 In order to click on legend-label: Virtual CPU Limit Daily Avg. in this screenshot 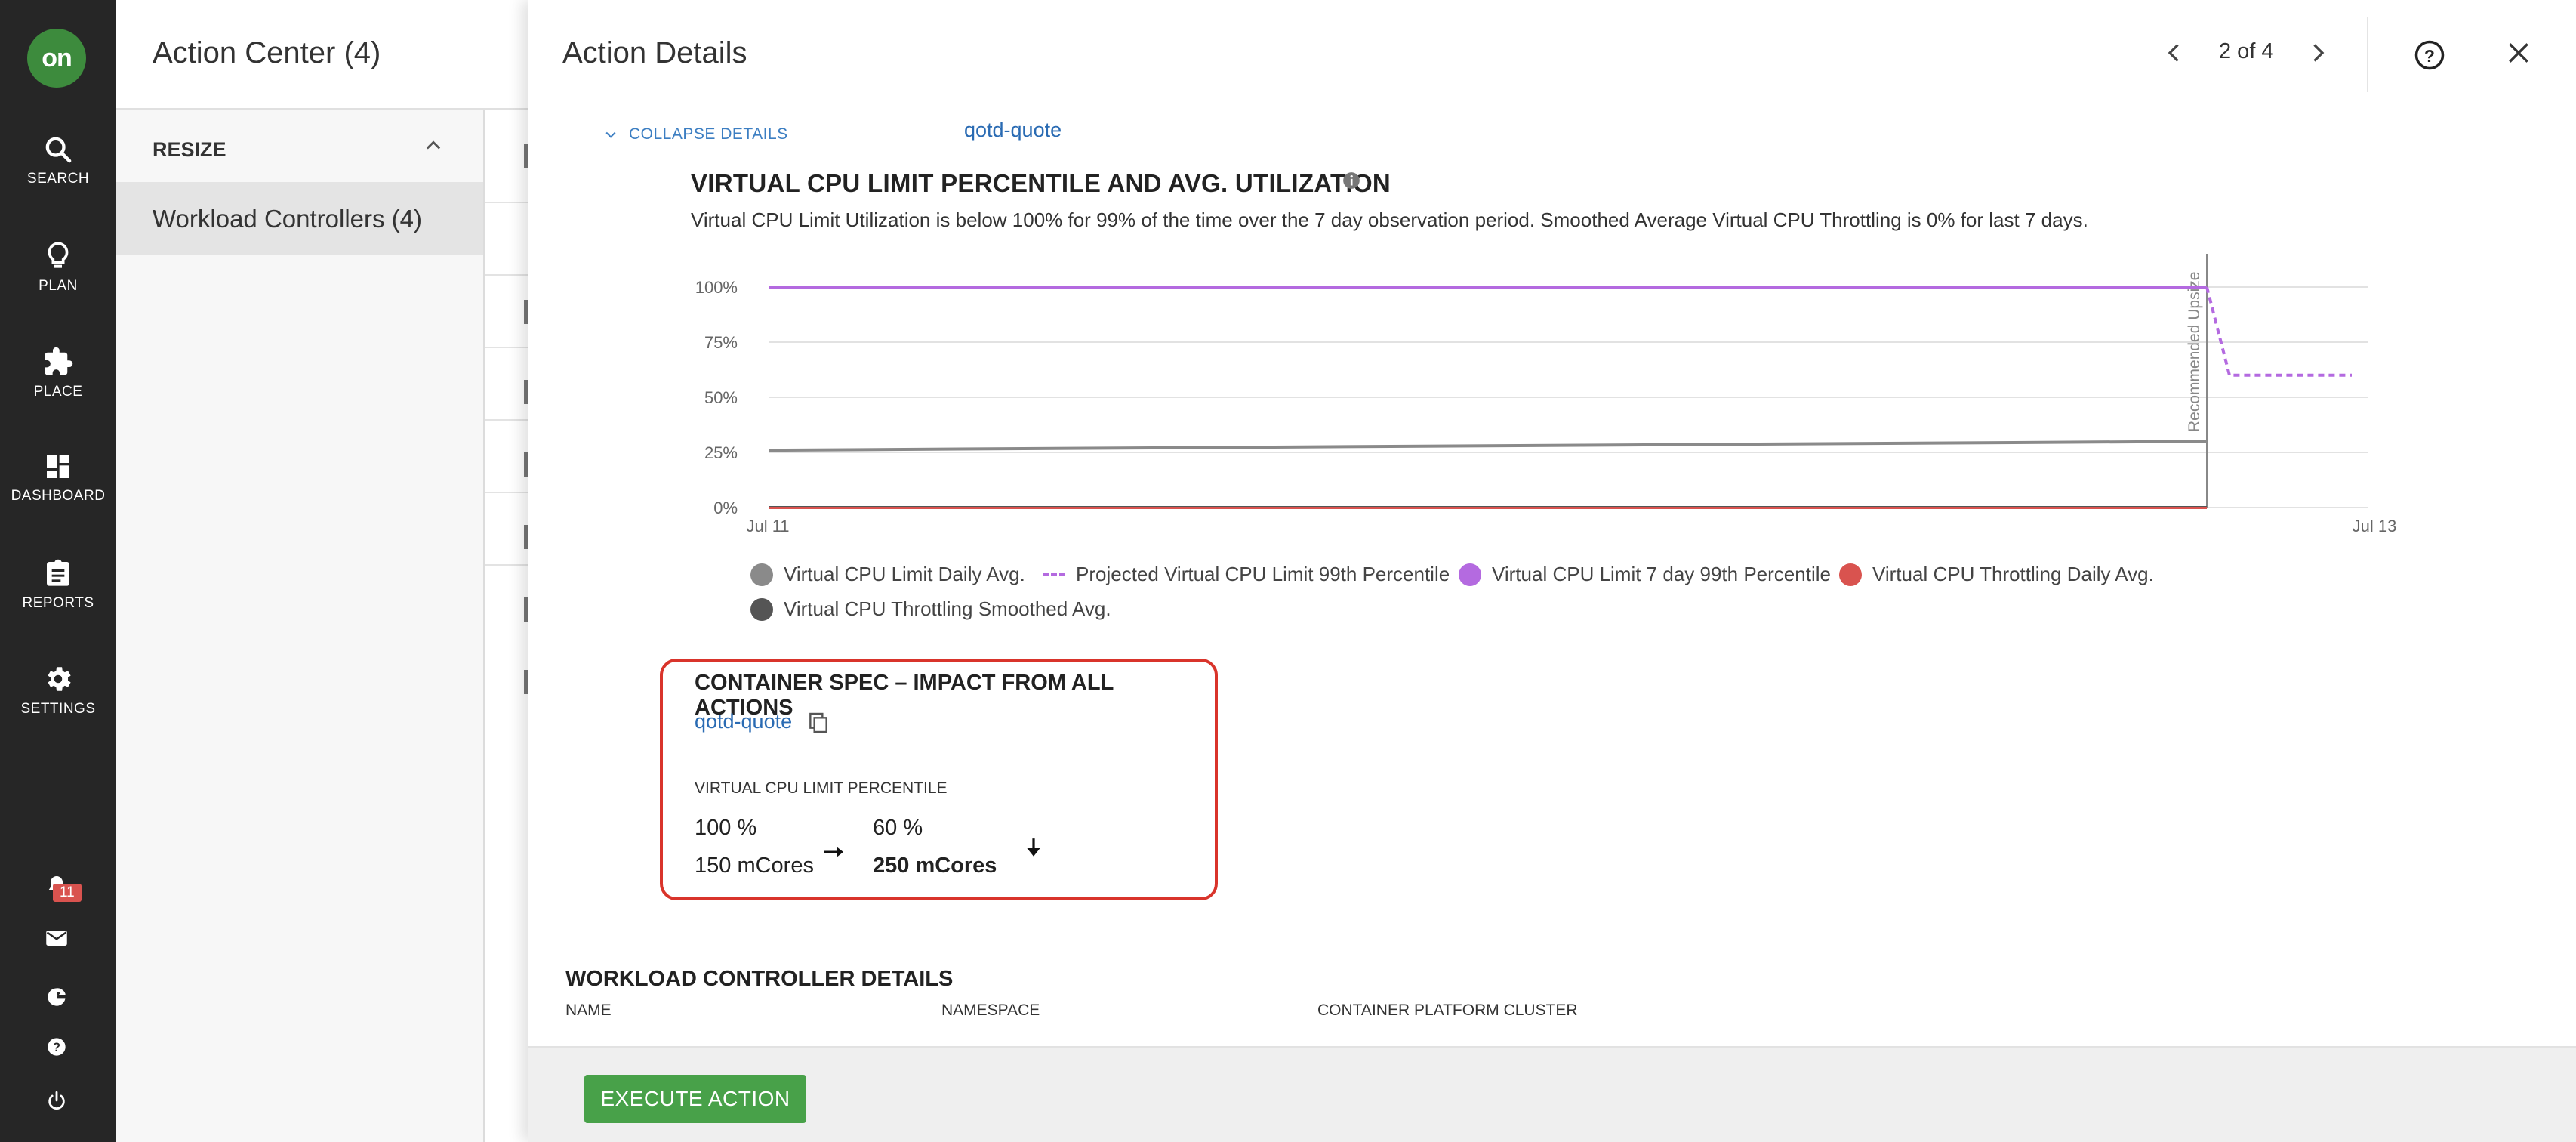, I will do `click(904, 574)`.